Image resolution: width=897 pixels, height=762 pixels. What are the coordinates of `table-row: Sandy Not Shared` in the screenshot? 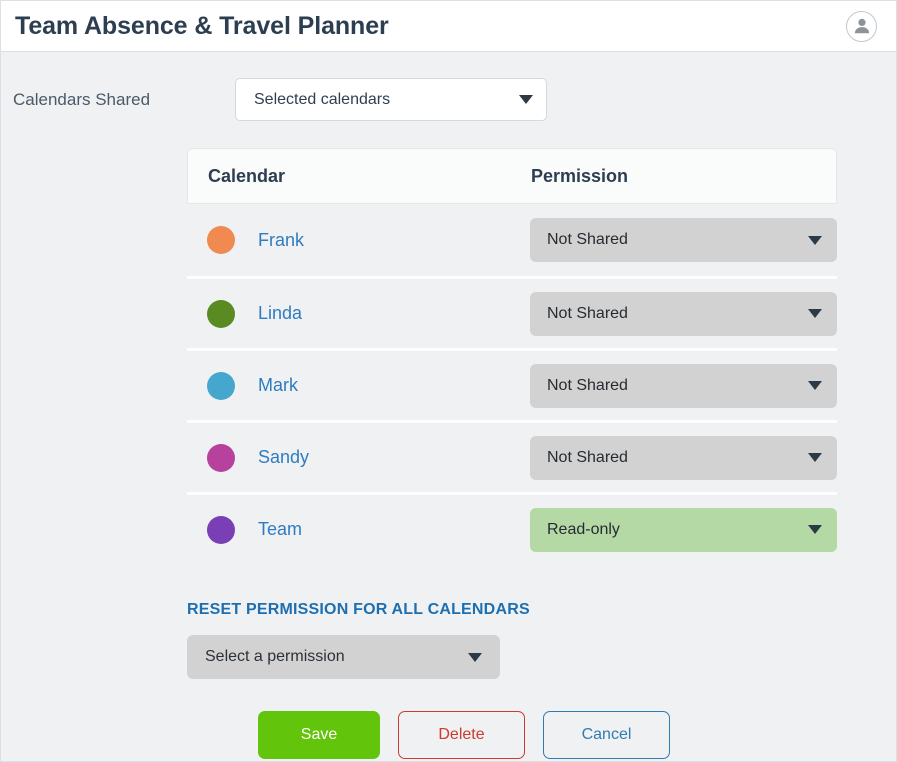 It's located at (512, 456).